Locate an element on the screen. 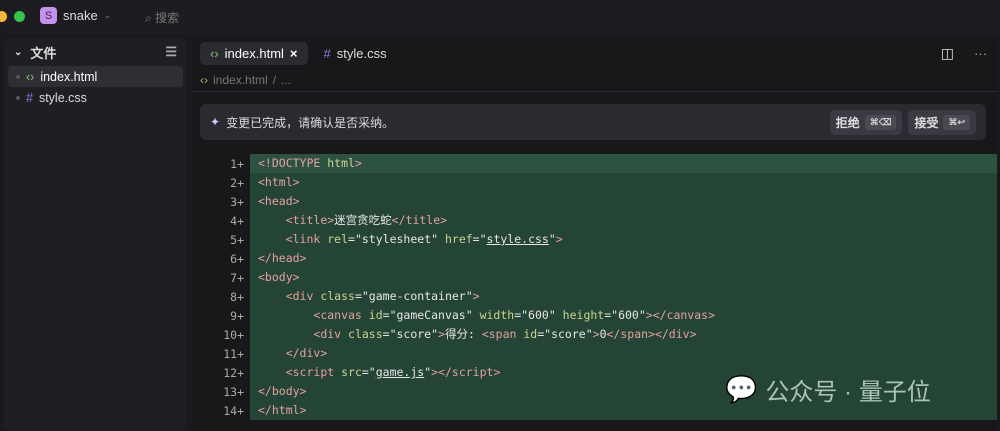  code-token: =" is located at coordinates (479, 239).